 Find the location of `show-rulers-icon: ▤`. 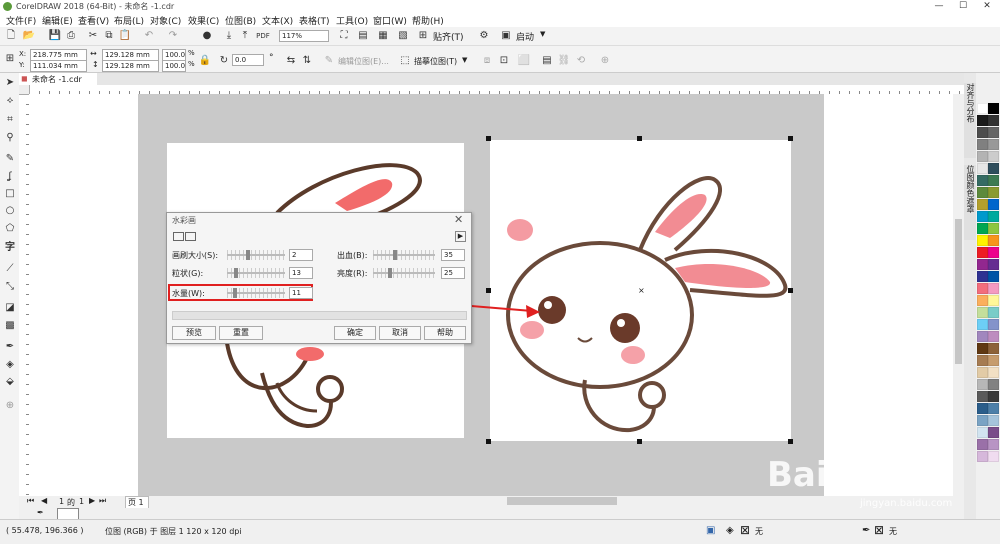

show-rulers-icon: ▤ is located at coordinates (363, 36).